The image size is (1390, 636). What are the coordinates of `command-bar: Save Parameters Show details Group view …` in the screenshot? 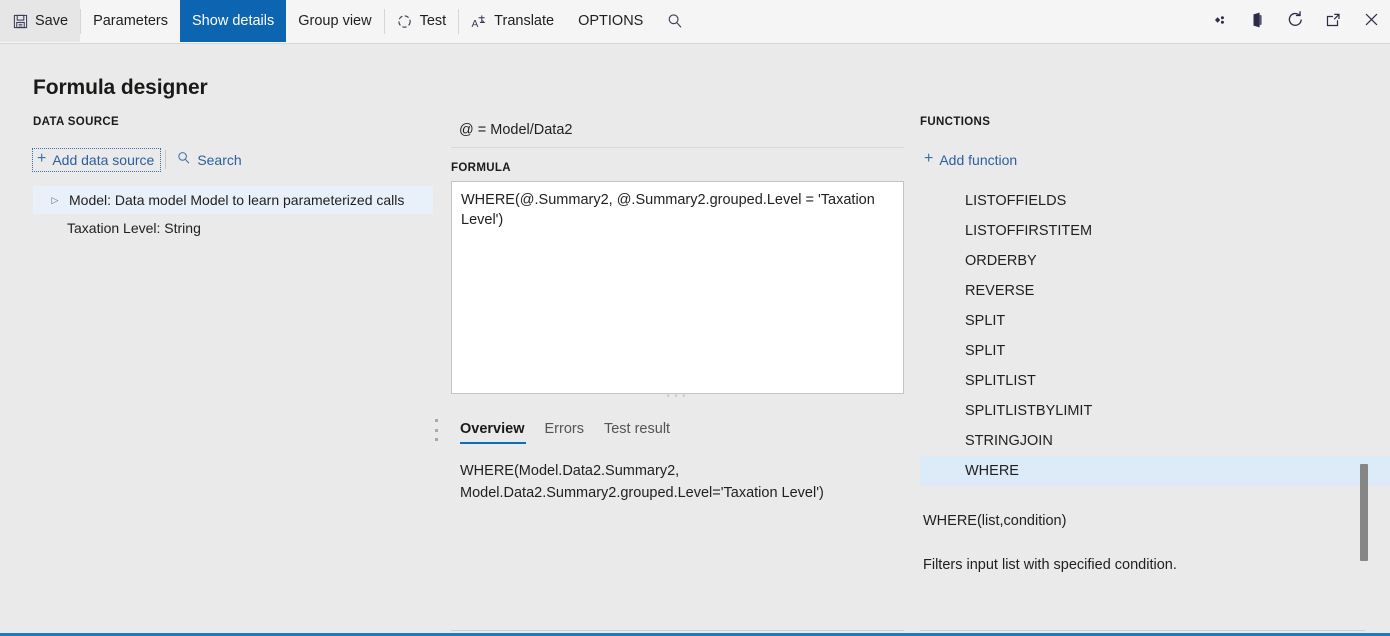 It's located at (695, 22).